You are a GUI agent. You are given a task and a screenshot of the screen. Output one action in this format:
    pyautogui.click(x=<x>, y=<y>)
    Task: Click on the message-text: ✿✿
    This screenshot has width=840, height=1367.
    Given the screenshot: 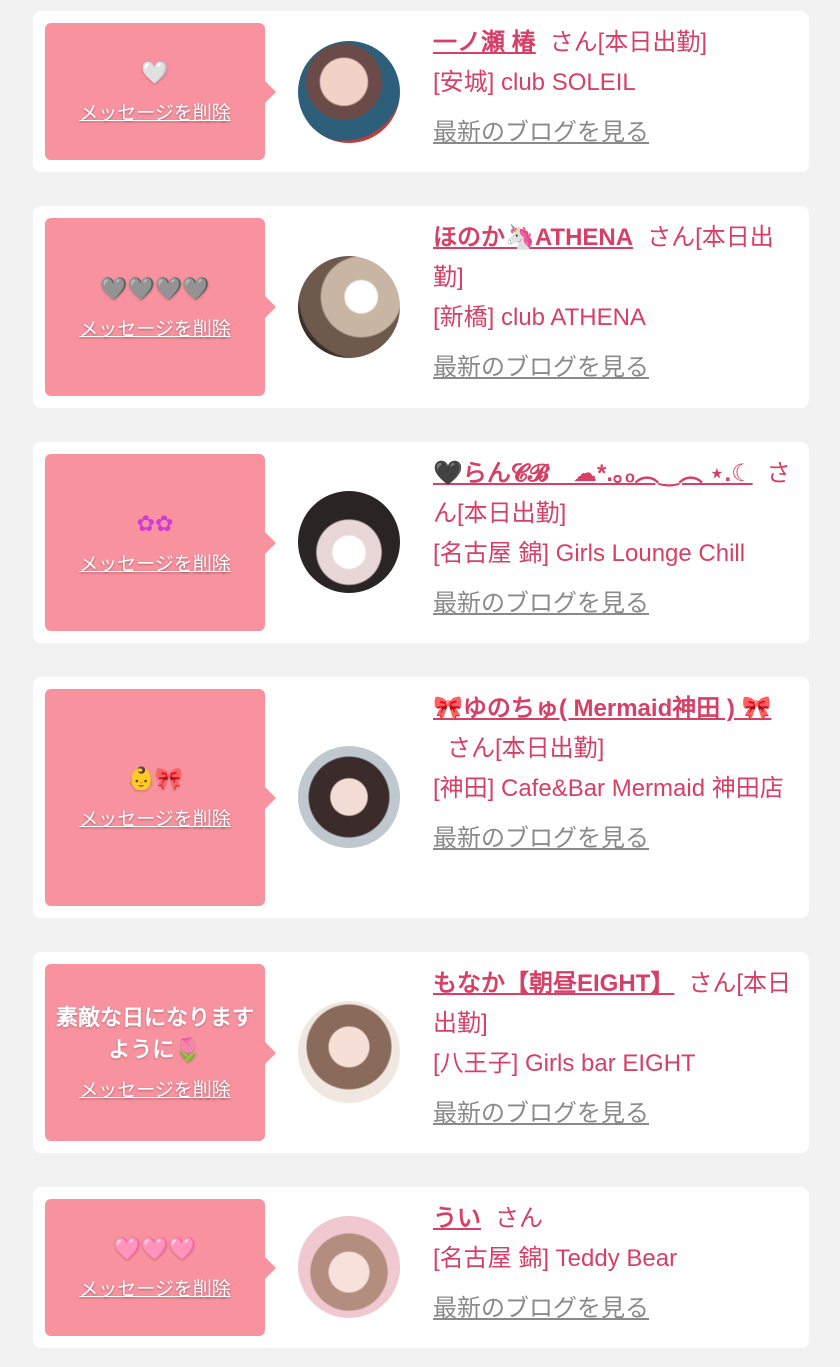 What is the action you would take?
    pyautogui.click(x=155, y=524)
    